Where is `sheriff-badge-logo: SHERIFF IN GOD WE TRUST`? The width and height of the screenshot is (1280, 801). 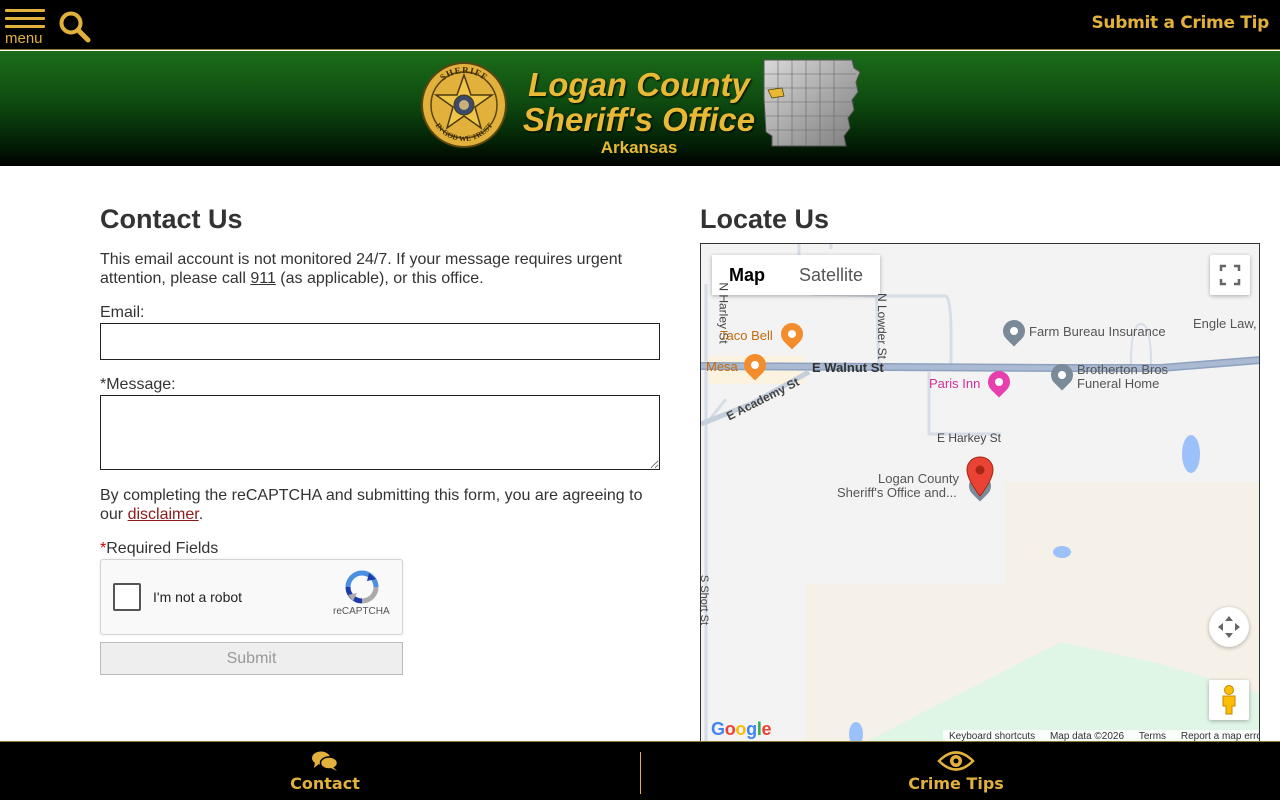
sheriff-badge-logo: SHERIFF IN GOD WE TRUST is located at coordinates (464, 105).